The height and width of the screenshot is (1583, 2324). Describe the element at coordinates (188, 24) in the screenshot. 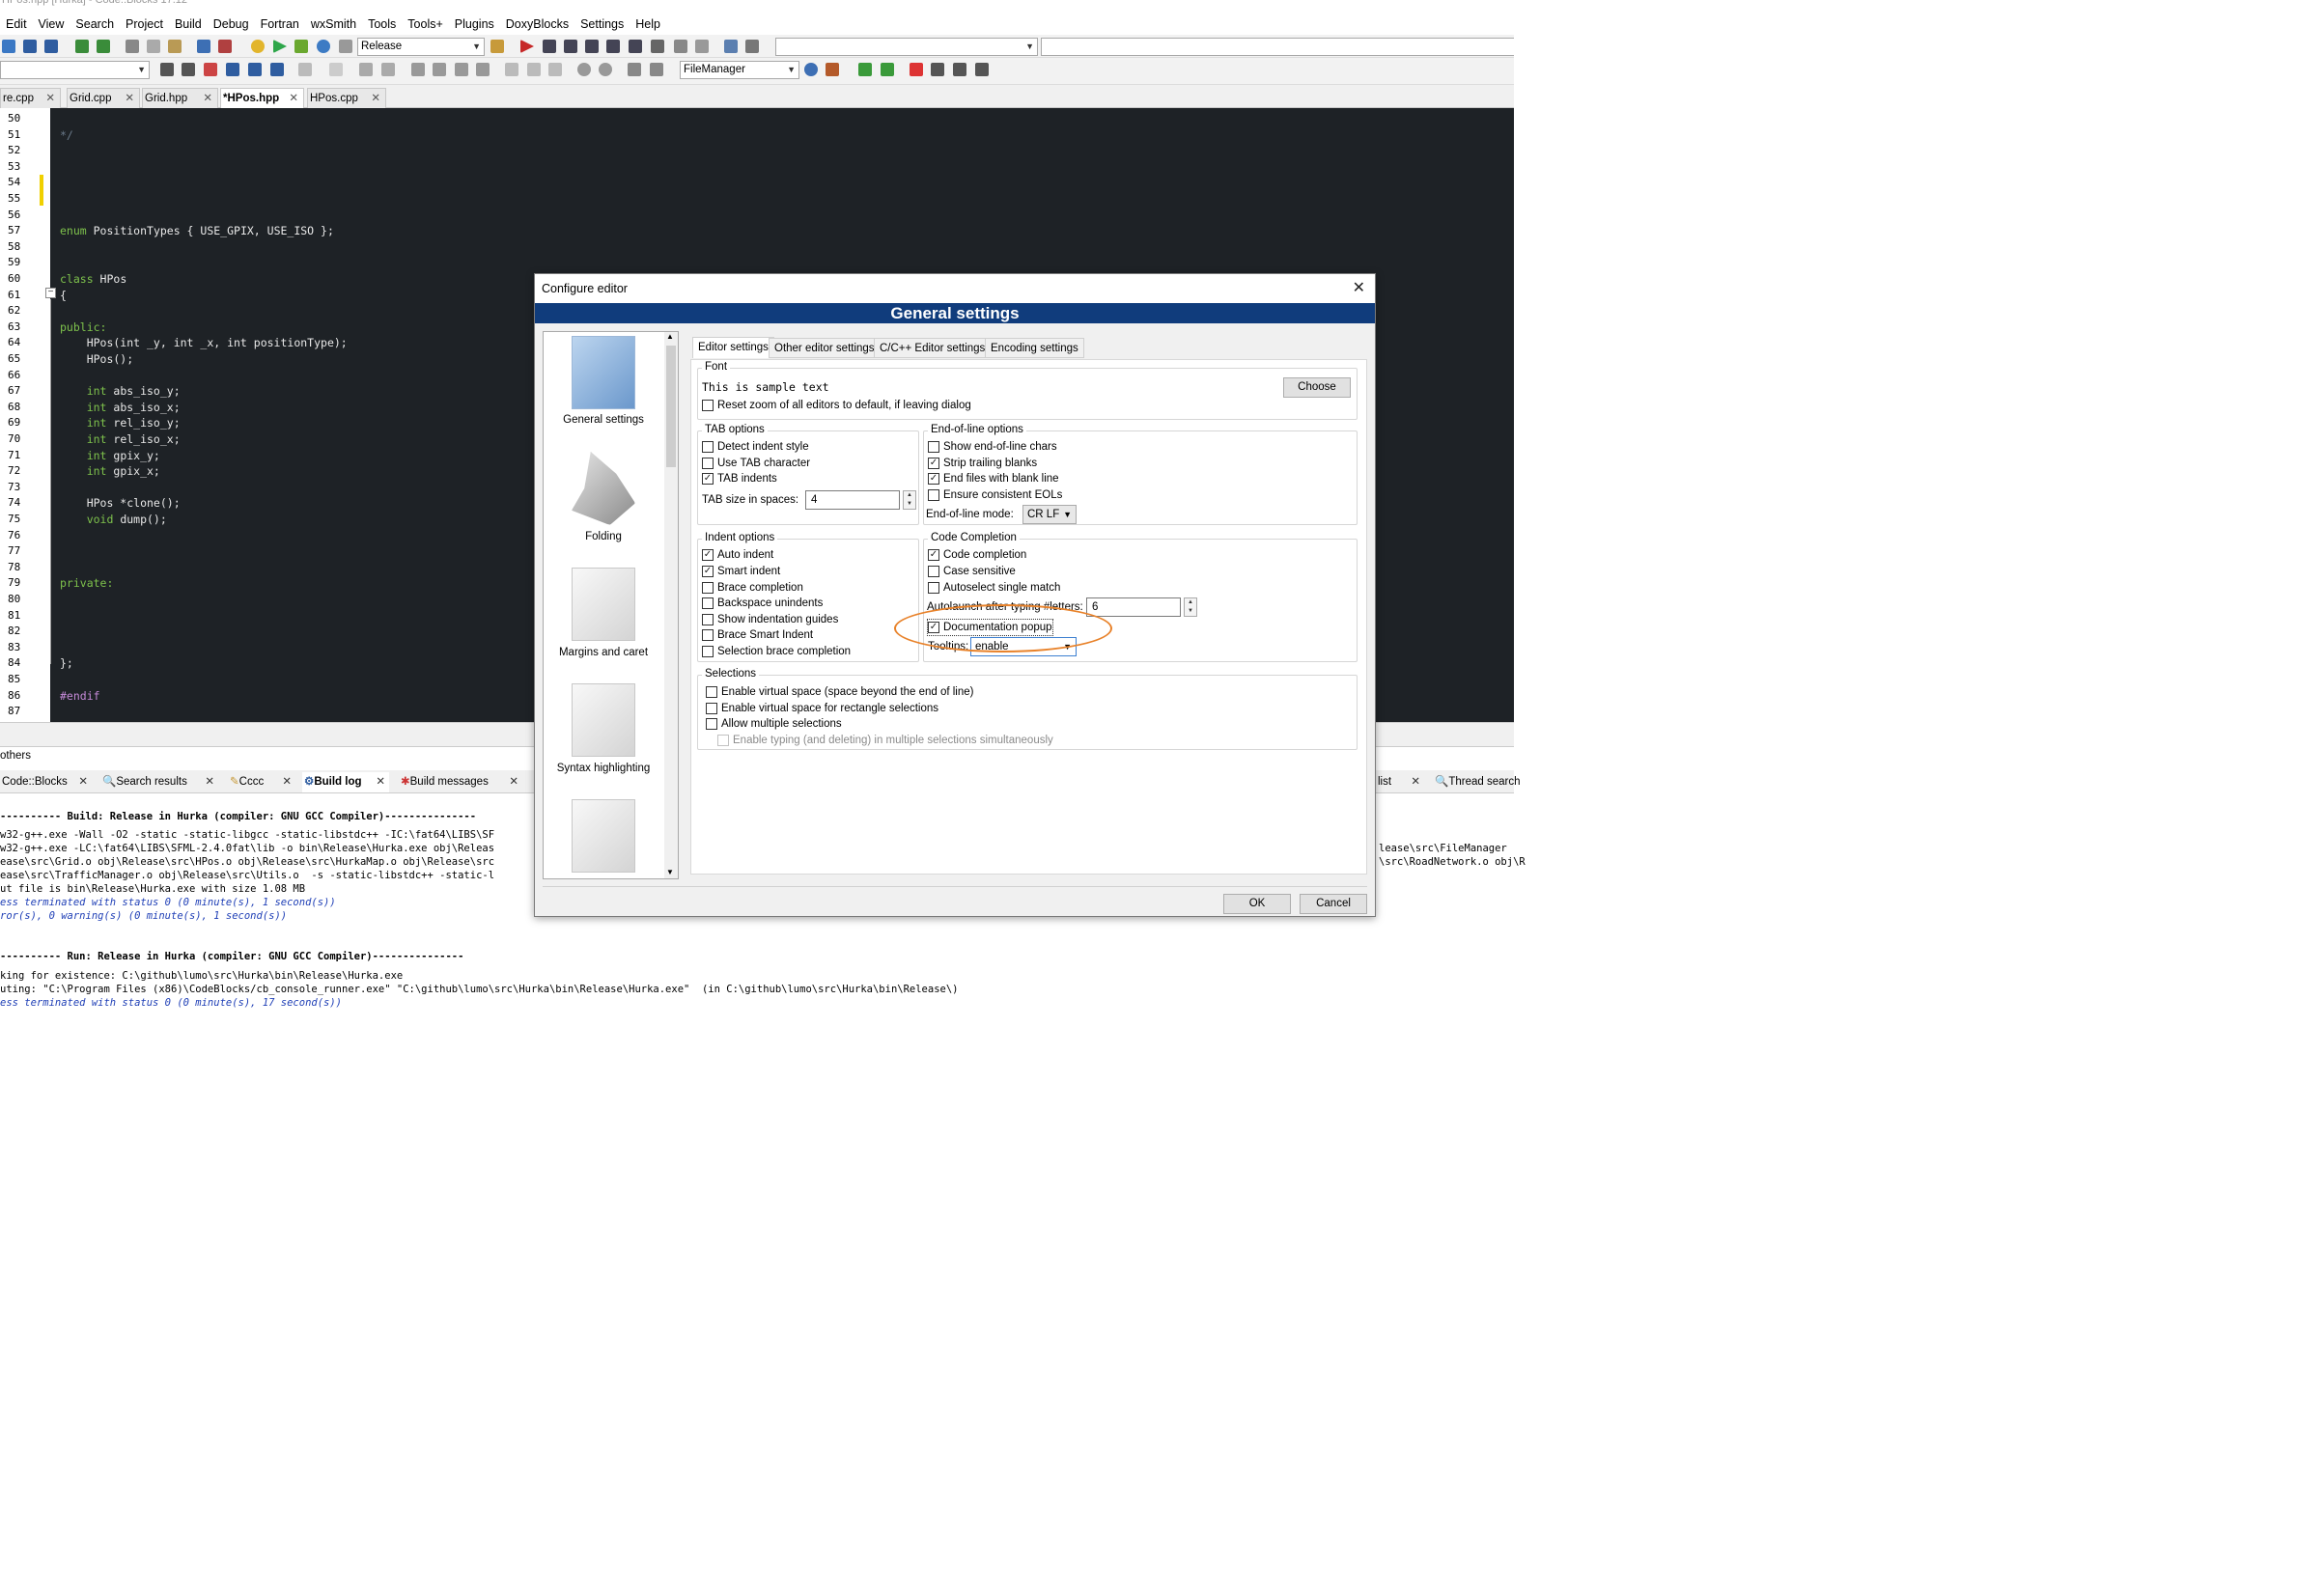

I see `menu-build: Build` at that location.